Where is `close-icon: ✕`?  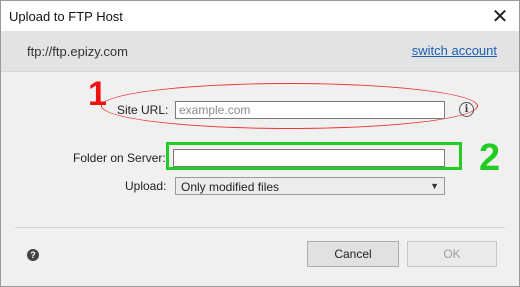 close-icon: ✕ is located at coordinates (500, 16).